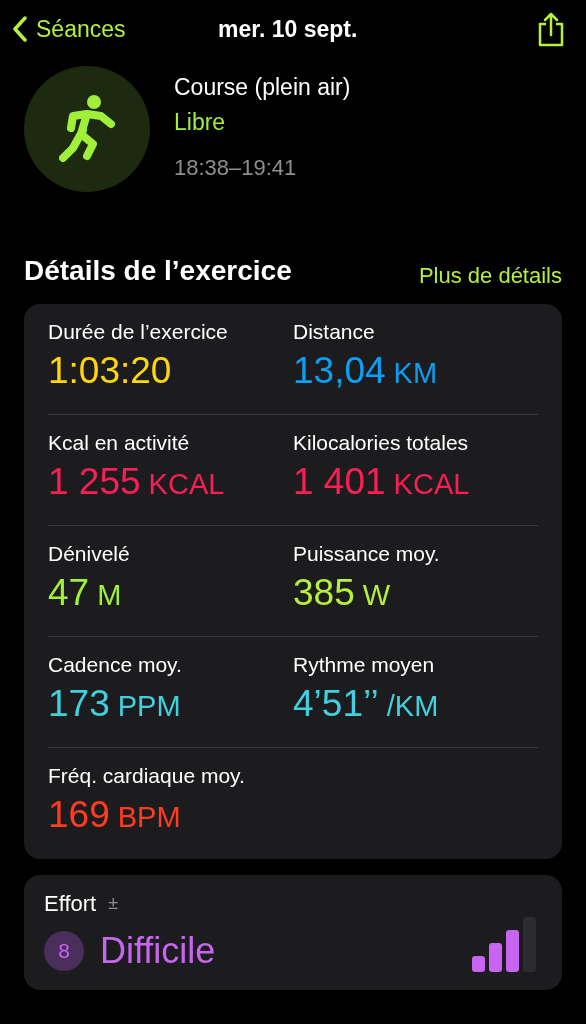  I want to click on metric-label: Distance, so click(334, 332).